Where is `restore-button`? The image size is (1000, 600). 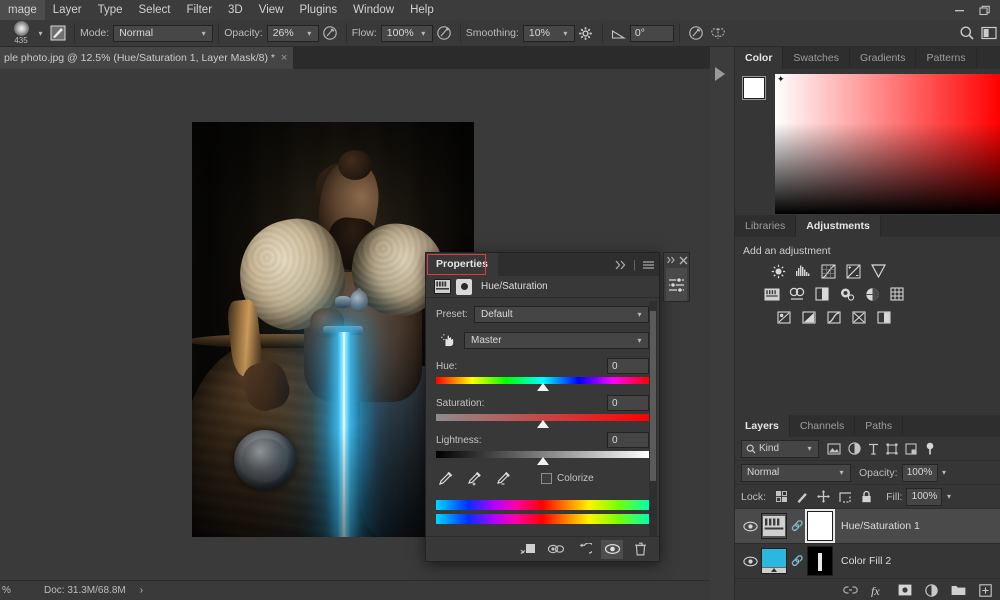 restore-button is located at coordinates (985, 10).